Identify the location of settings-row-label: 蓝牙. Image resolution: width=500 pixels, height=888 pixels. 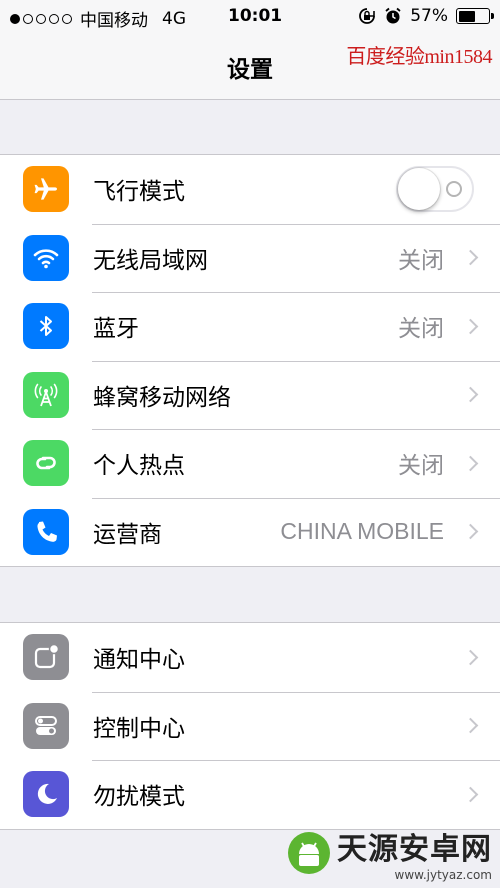
(116, 329).